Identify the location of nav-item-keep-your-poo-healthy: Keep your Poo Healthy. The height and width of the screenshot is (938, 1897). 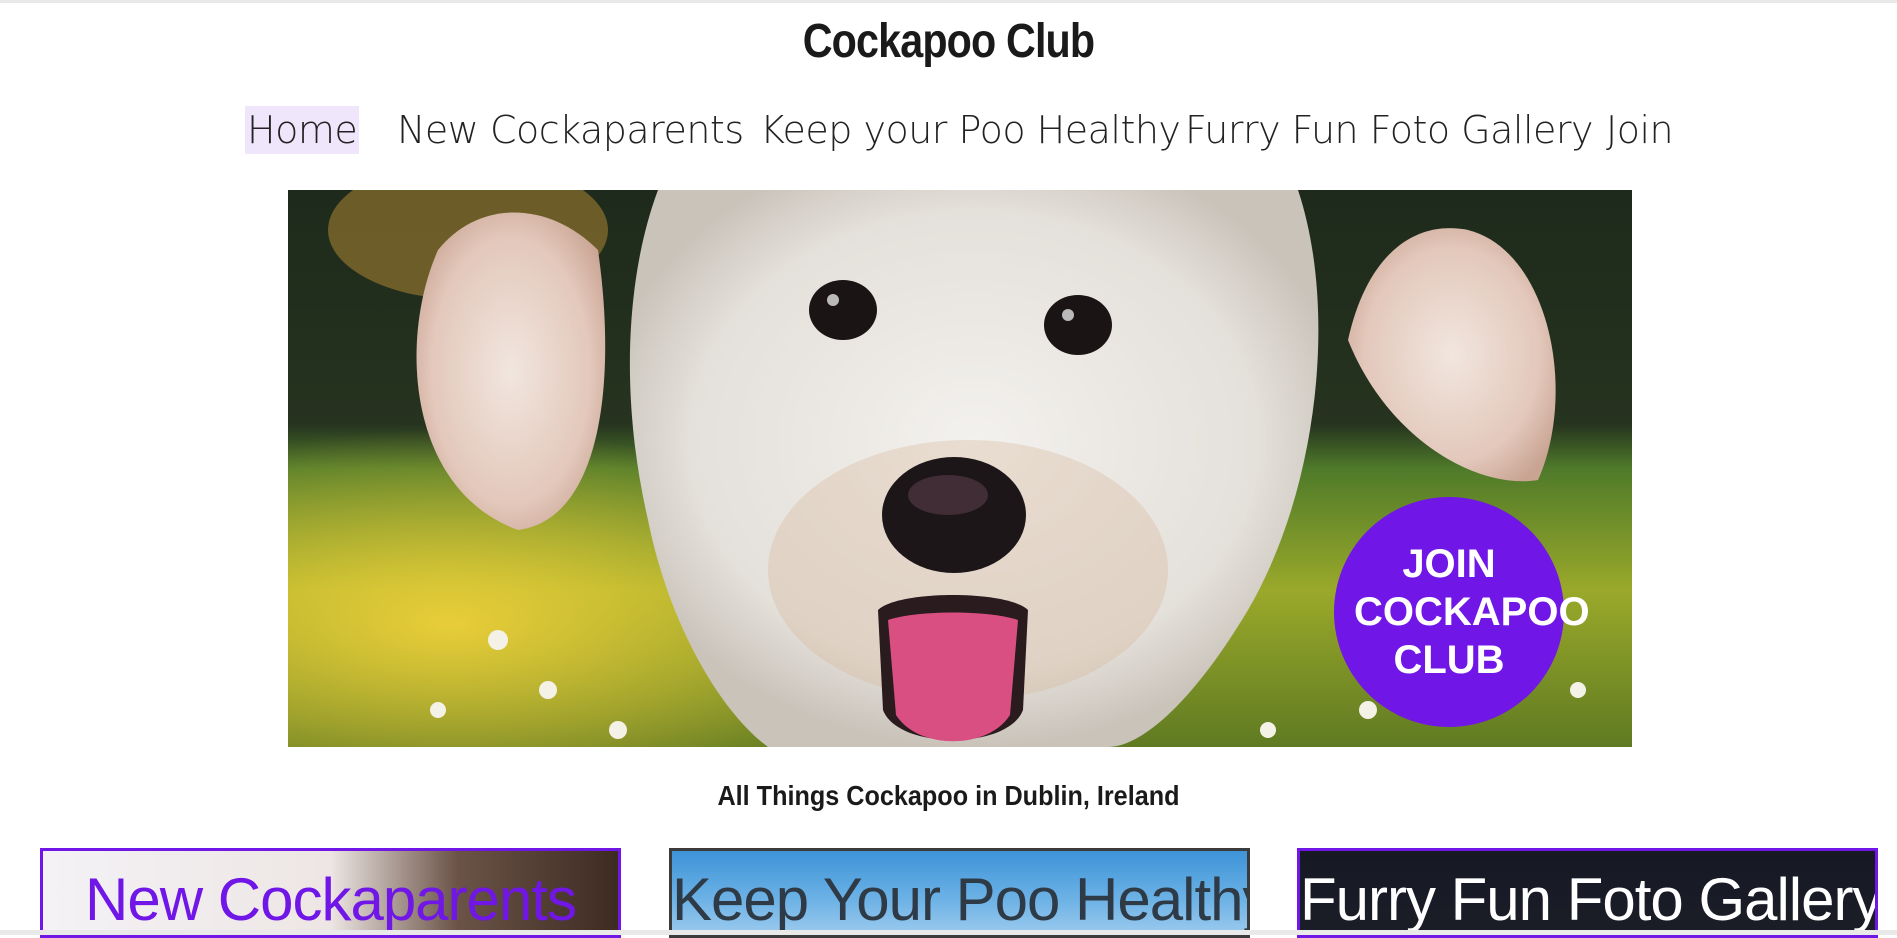
(970, 130).